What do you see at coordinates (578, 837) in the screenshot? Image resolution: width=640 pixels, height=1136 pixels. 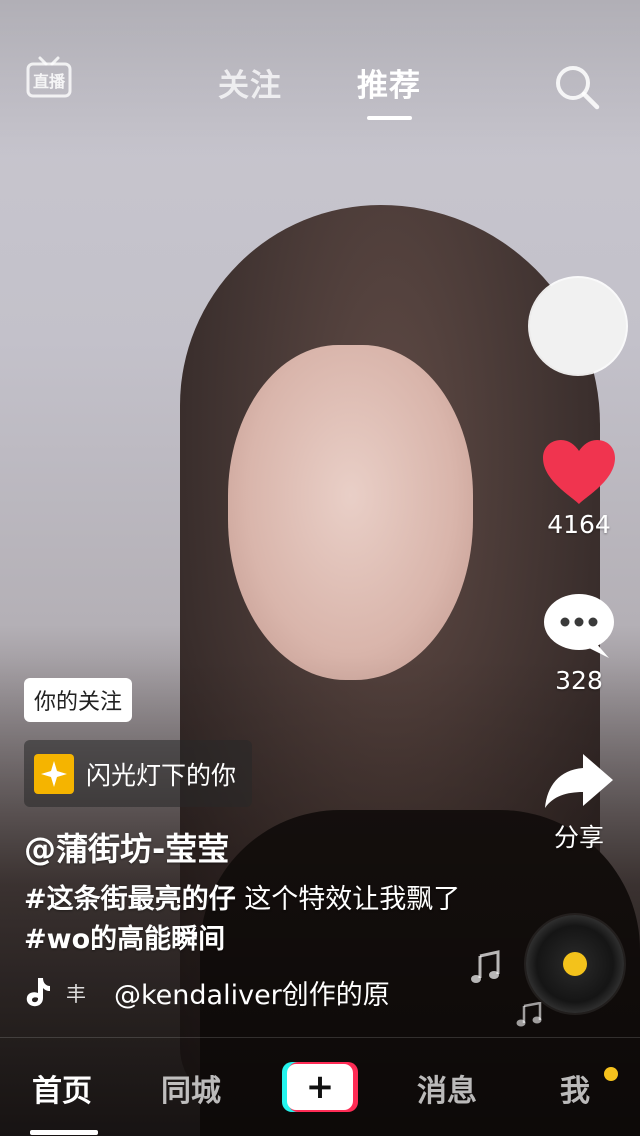 I see `share-label: 分享` at bounding box center [578, 837].